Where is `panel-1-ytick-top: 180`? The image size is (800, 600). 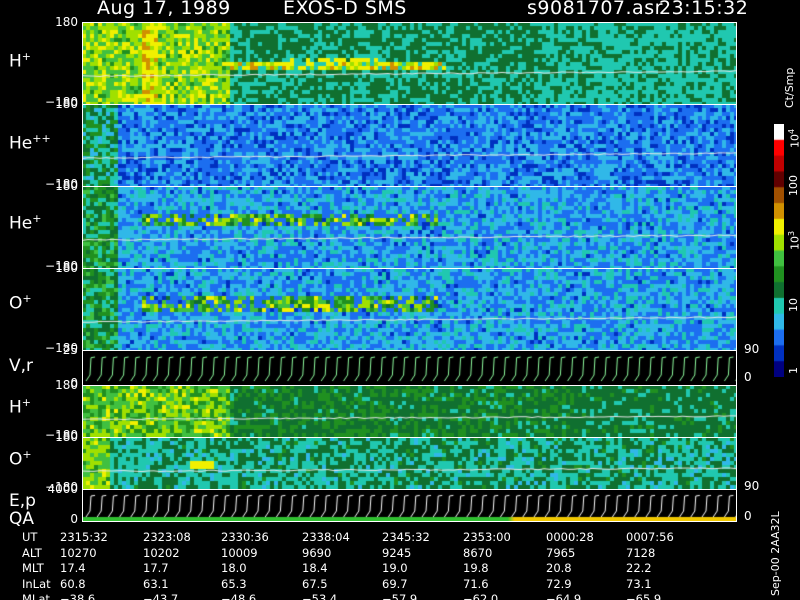 panel-1-ytick-top: 180 is located at coordinates (66, 104).